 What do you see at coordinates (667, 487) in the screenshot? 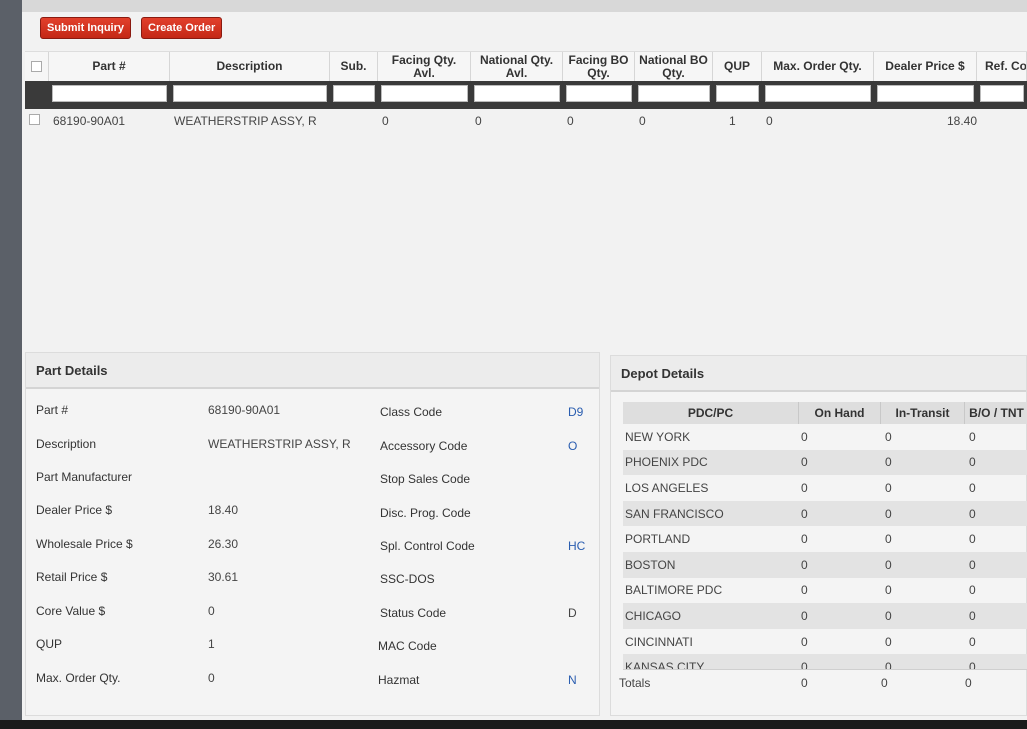
I see `depot-name: LOS ANGELES` at bounding box center [667, 487].